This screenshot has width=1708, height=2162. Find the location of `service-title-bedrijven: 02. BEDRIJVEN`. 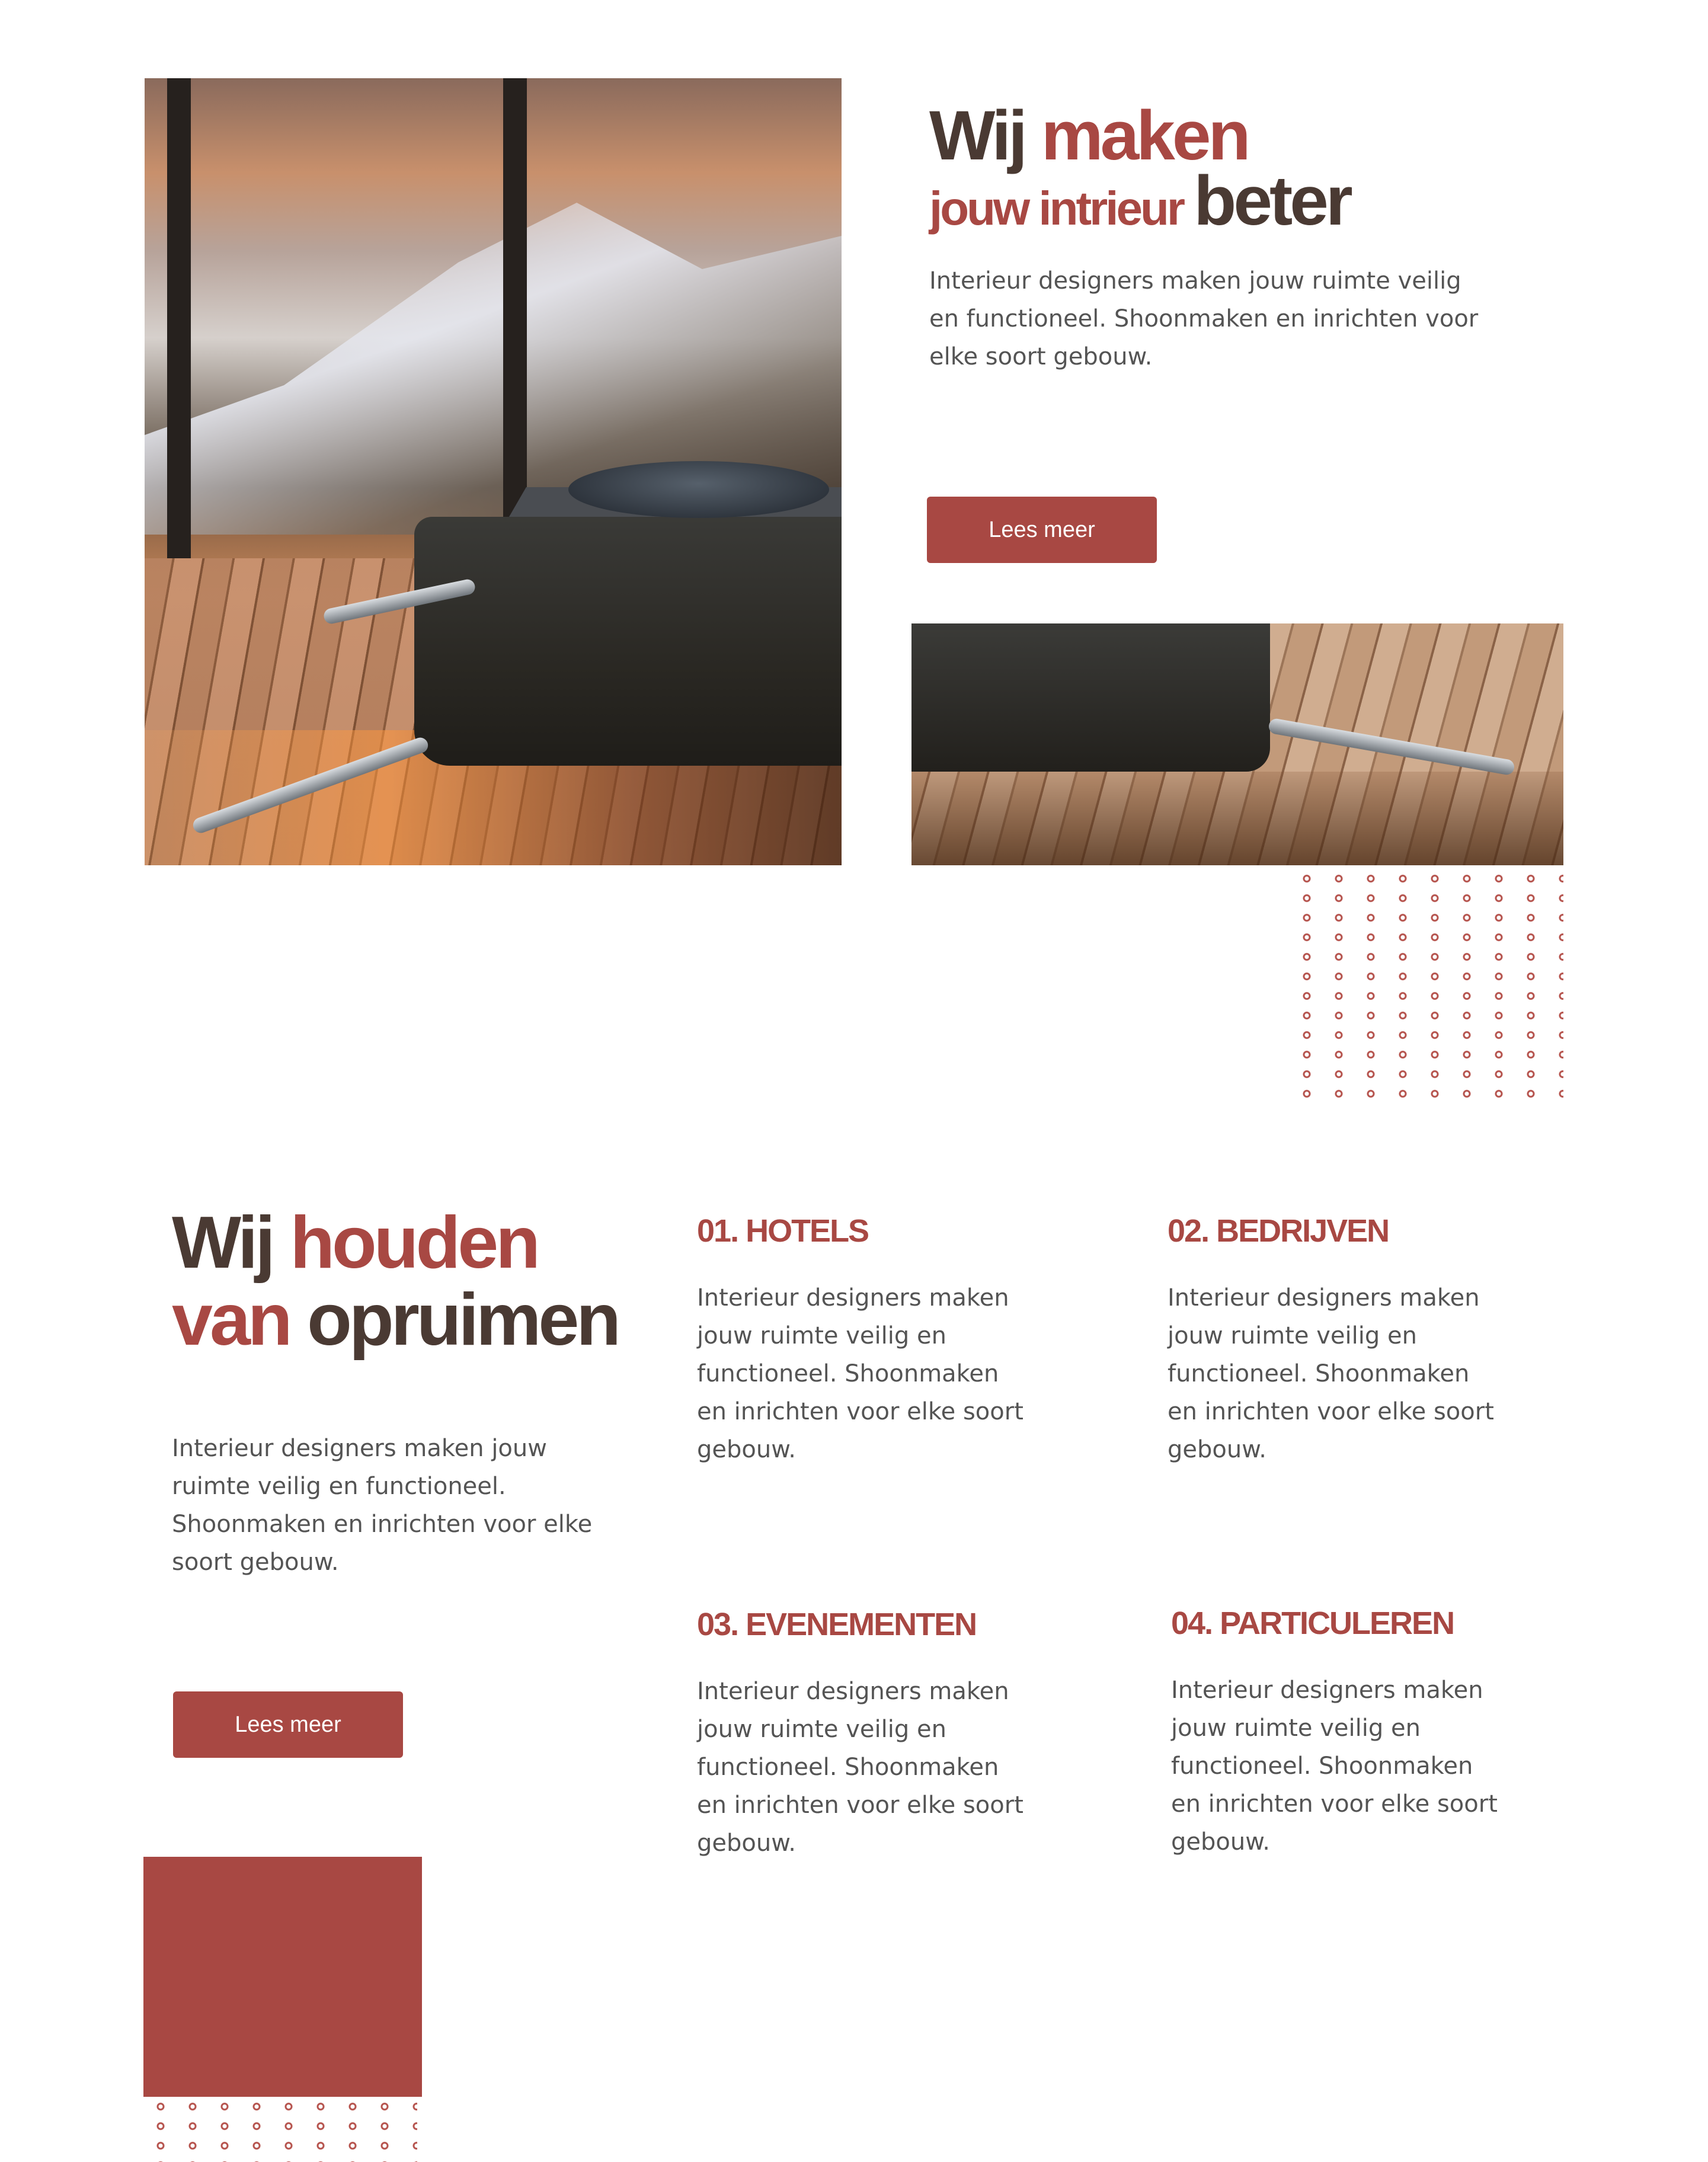

service-title-bedrijven: 02. BEDRIJVEN is located at coordinates (1279, 1231).